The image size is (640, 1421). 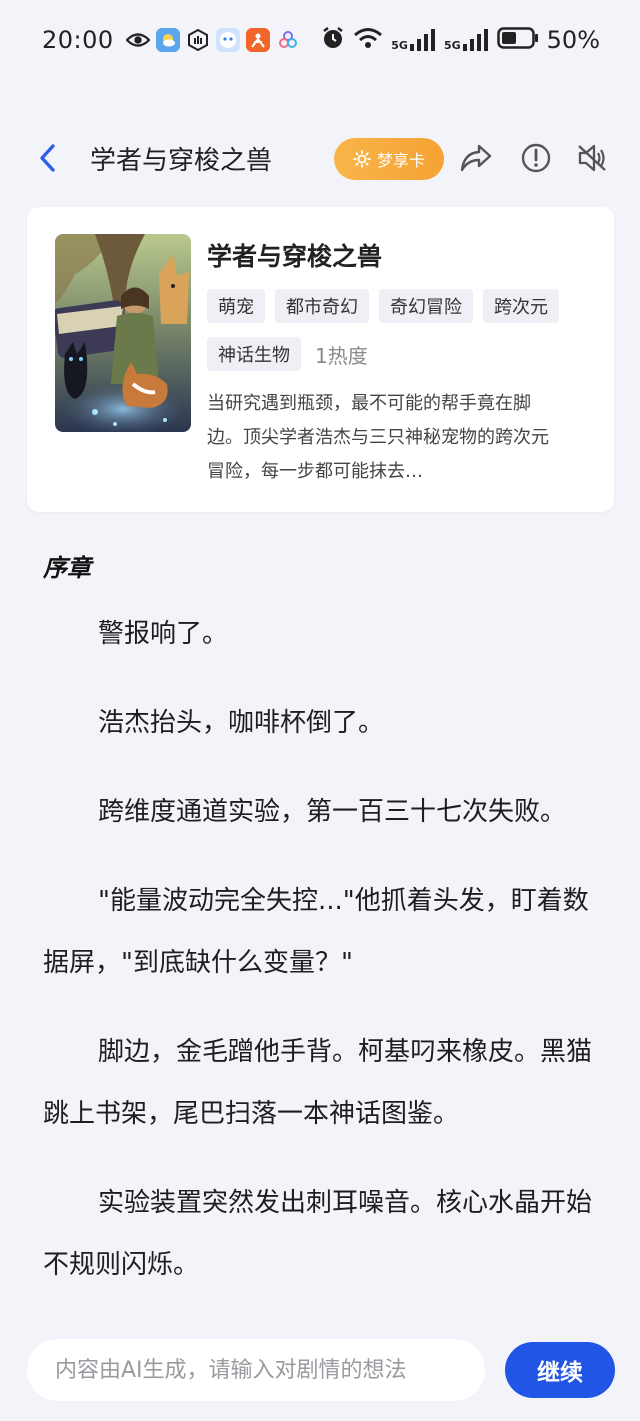 What do you see at coordinates (387, 330) in the screenshot?
I see `tag-list: 萌宠 都市奇幻 奇幻冒险 跨次元 神话生物 1热度` at bounding box center [387, 330].